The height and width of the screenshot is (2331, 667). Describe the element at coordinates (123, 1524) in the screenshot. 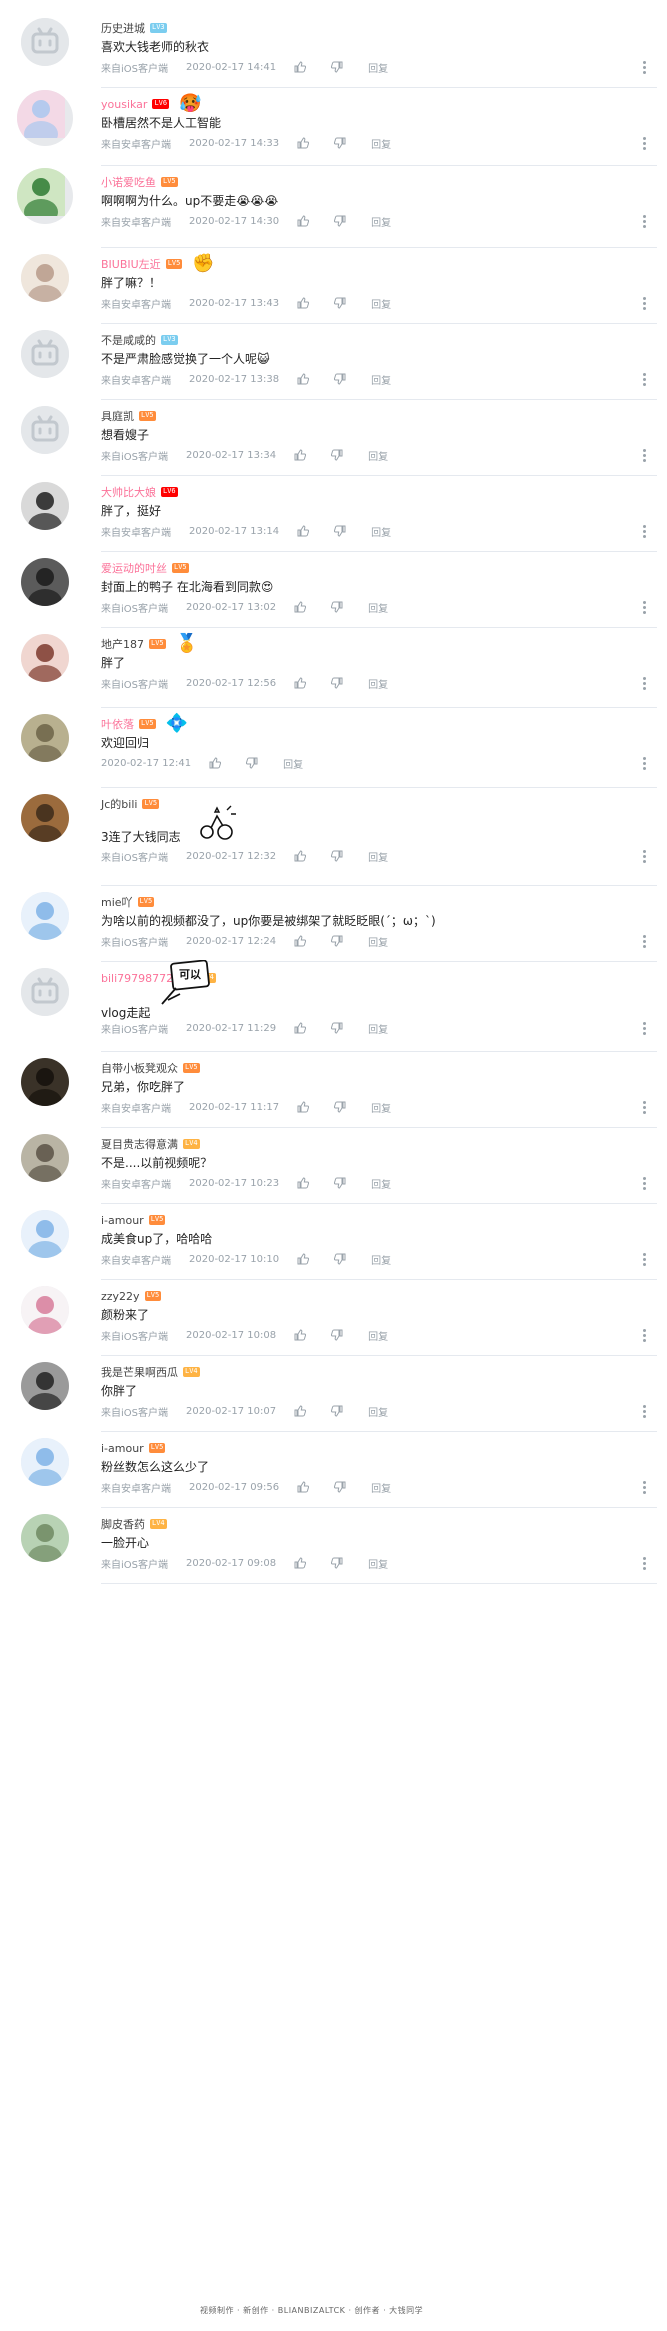

I see `username: 脚皮香药` at that location.